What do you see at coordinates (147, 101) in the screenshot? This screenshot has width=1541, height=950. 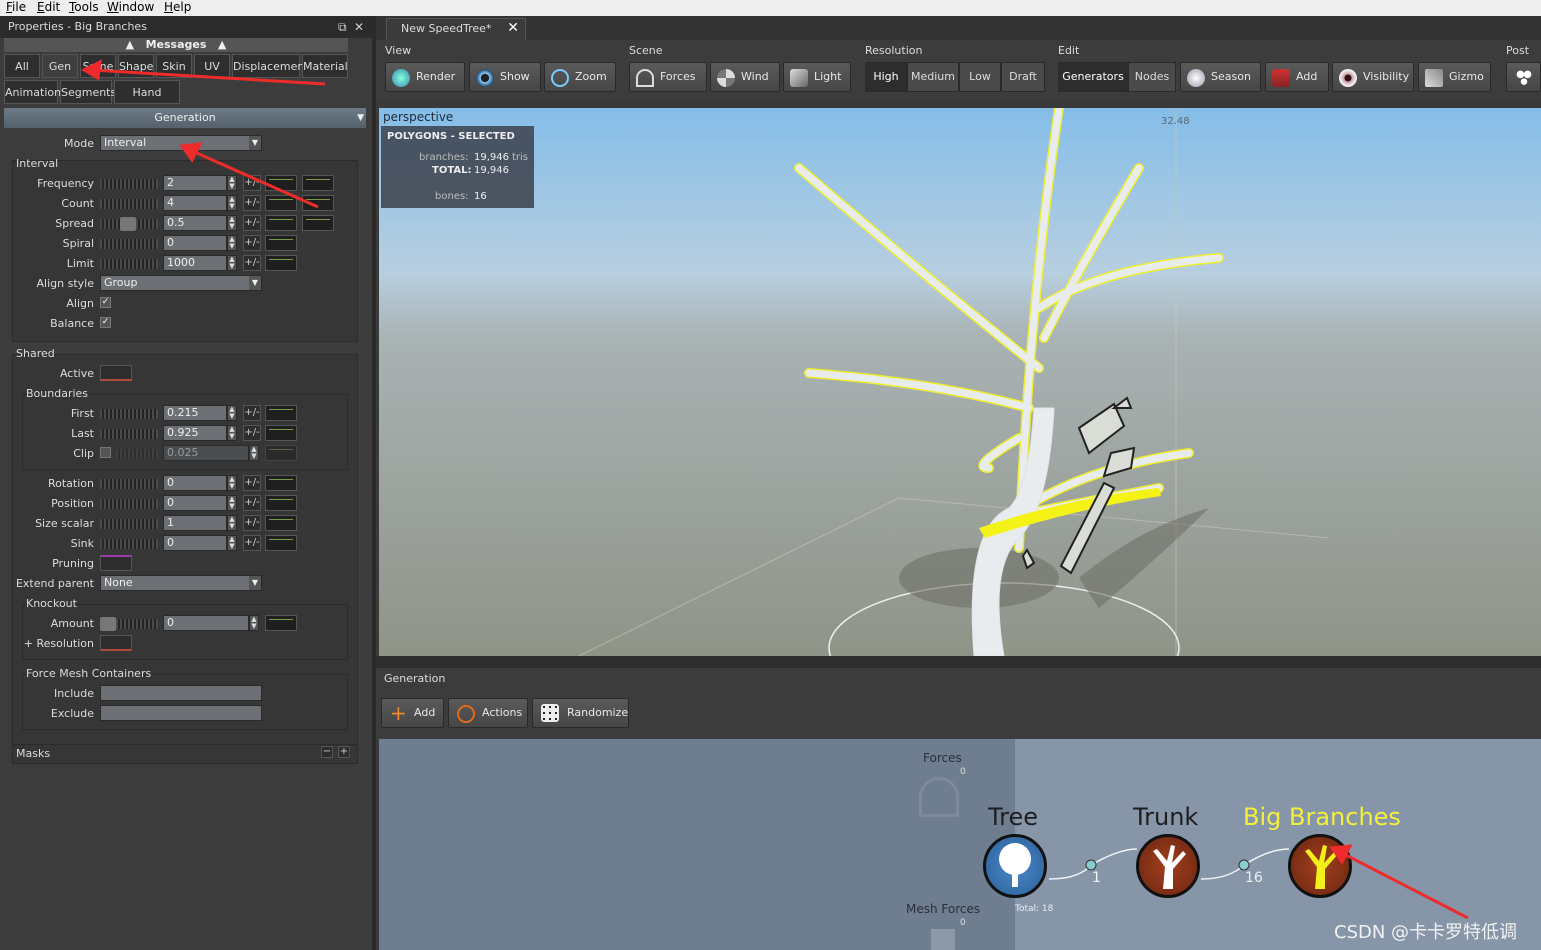 I see `tab-hand-drawn: Hand Drawn` at bounding box center [147, 101].